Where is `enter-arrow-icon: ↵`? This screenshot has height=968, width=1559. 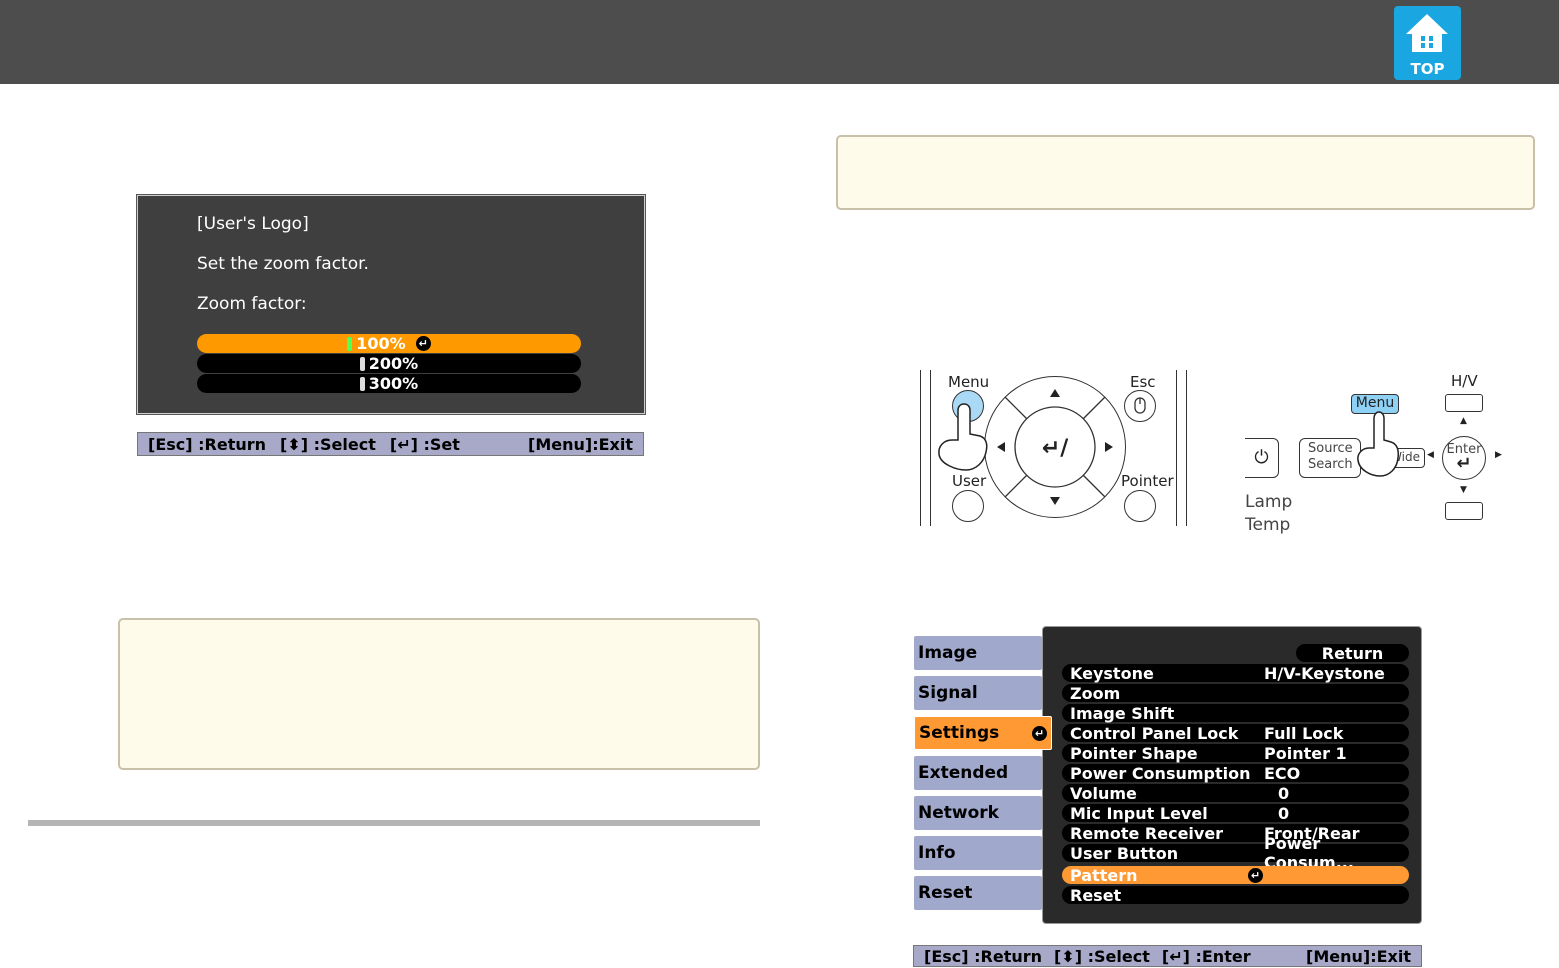
enter-arrow-icon: ↵ is located at coordinates (1464, 463).